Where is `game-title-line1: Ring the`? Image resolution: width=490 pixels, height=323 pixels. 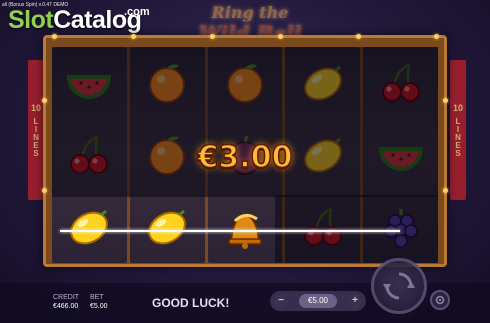
game-title-line1: Ring the is located at coordinates (250, 12).